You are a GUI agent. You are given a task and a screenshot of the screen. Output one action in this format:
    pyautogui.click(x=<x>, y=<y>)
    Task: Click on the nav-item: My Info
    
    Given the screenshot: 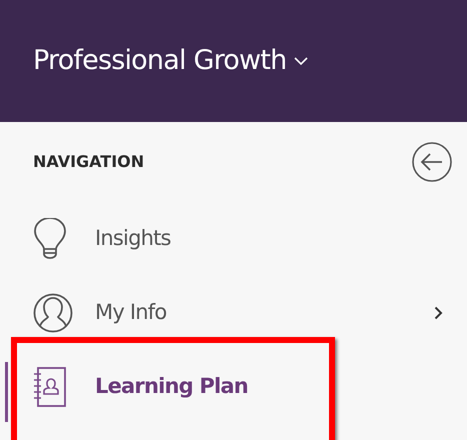 What is the action you would take?
    pyautogui.click(x=99, y=313)
    